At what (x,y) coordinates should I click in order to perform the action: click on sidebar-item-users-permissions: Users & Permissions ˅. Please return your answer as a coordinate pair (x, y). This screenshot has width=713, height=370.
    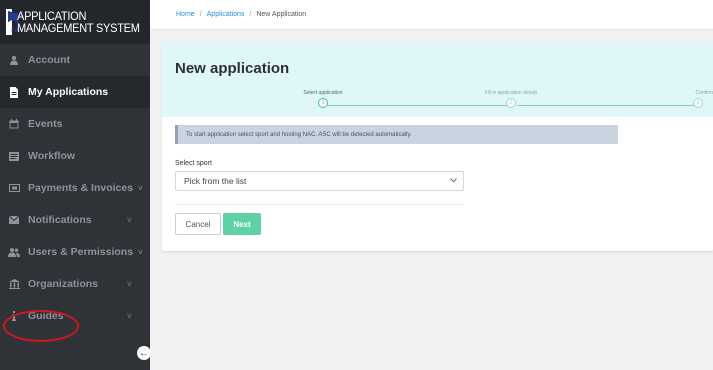
    Looking at the image, I should click on (75, 252).